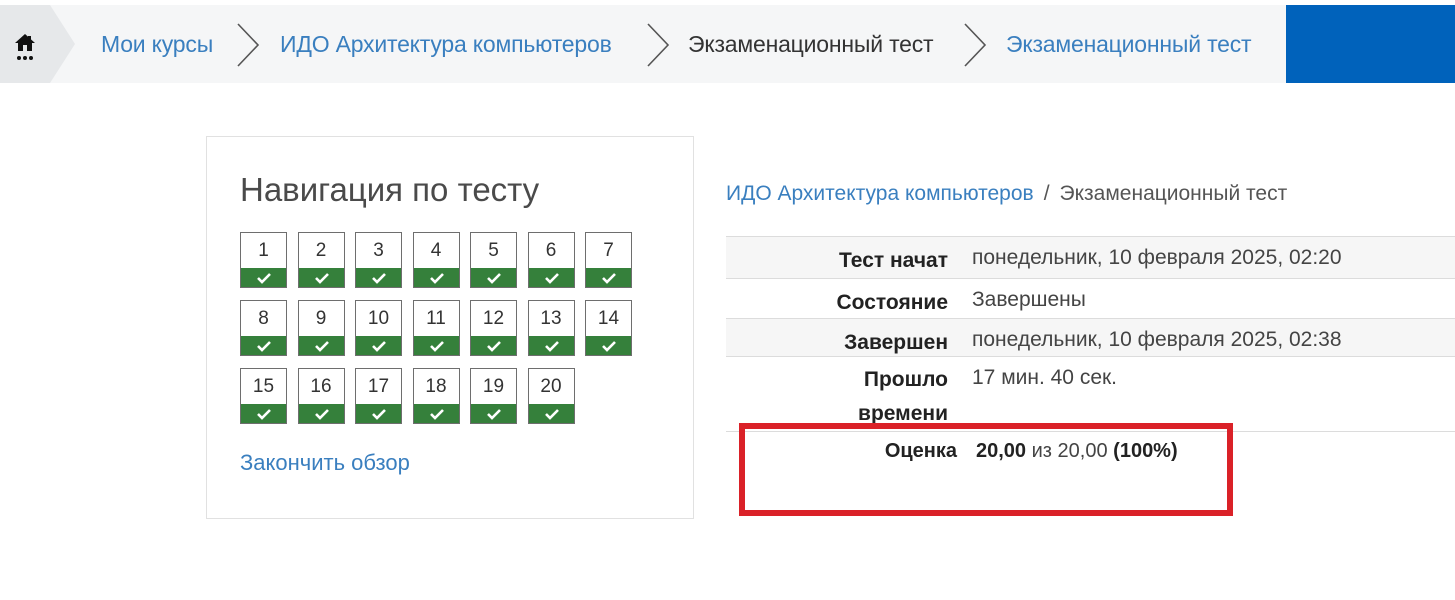 The height and width of the screenshot is (600, 1455). What do you see at coordinates (436, 396) in the screenshot?
I see `question-button-18: 18` at bounding box center [436, 396].